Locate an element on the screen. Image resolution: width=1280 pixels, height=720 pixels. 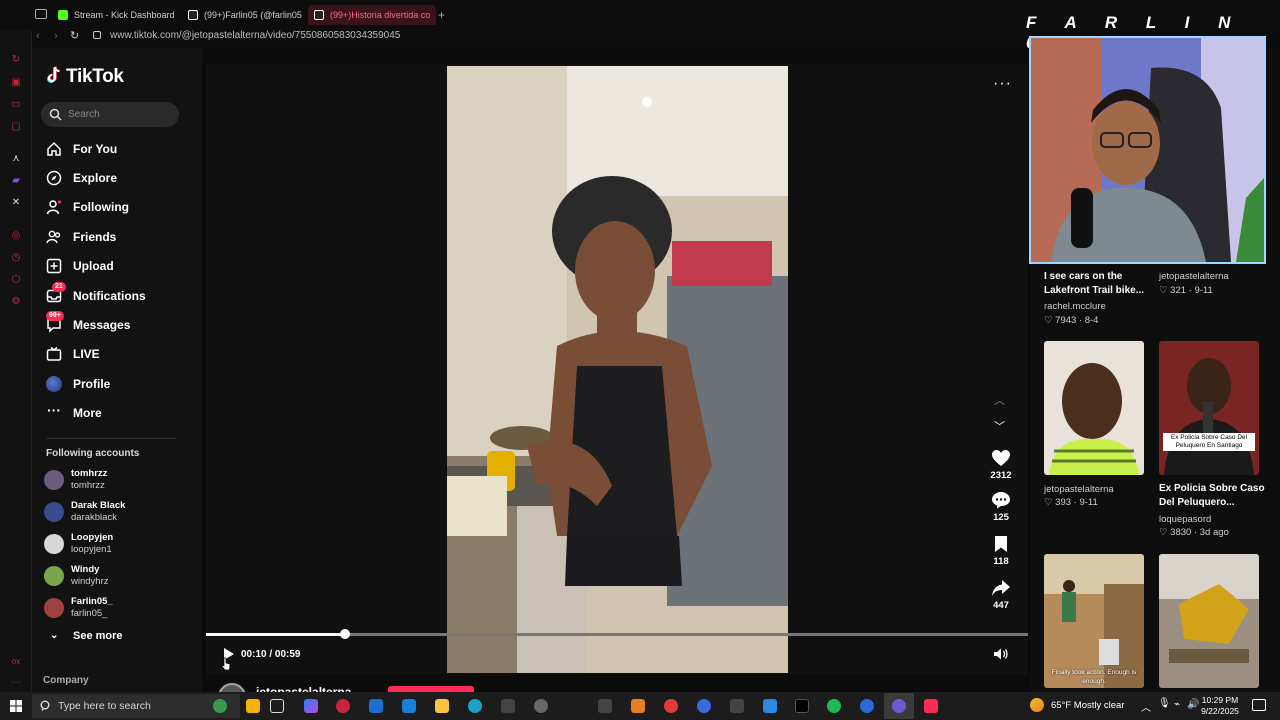
back-icon: ‹ is located at coordinates (38, 36).